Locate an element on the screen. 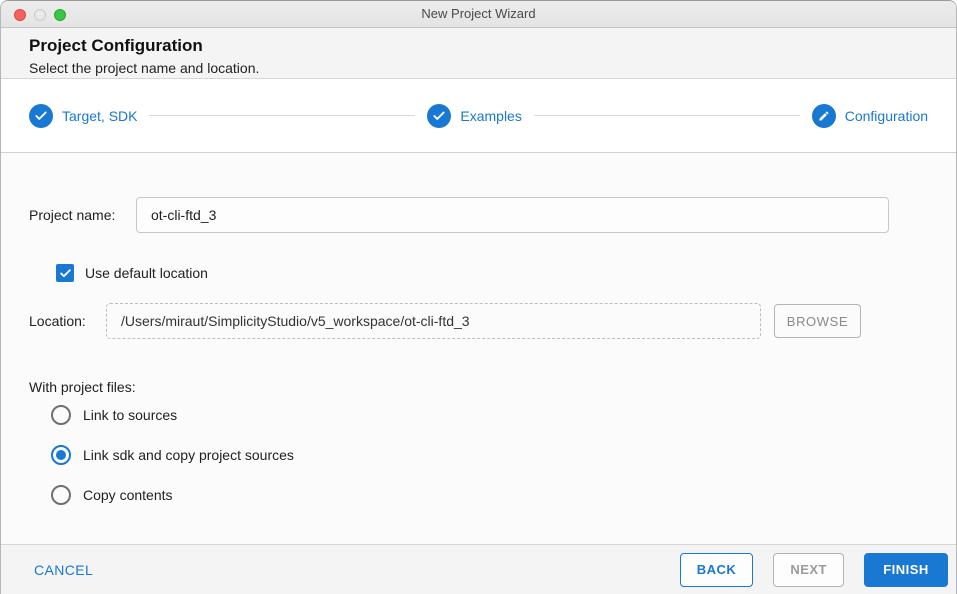  radio-selected-icon is located at coordinates (61, 455).